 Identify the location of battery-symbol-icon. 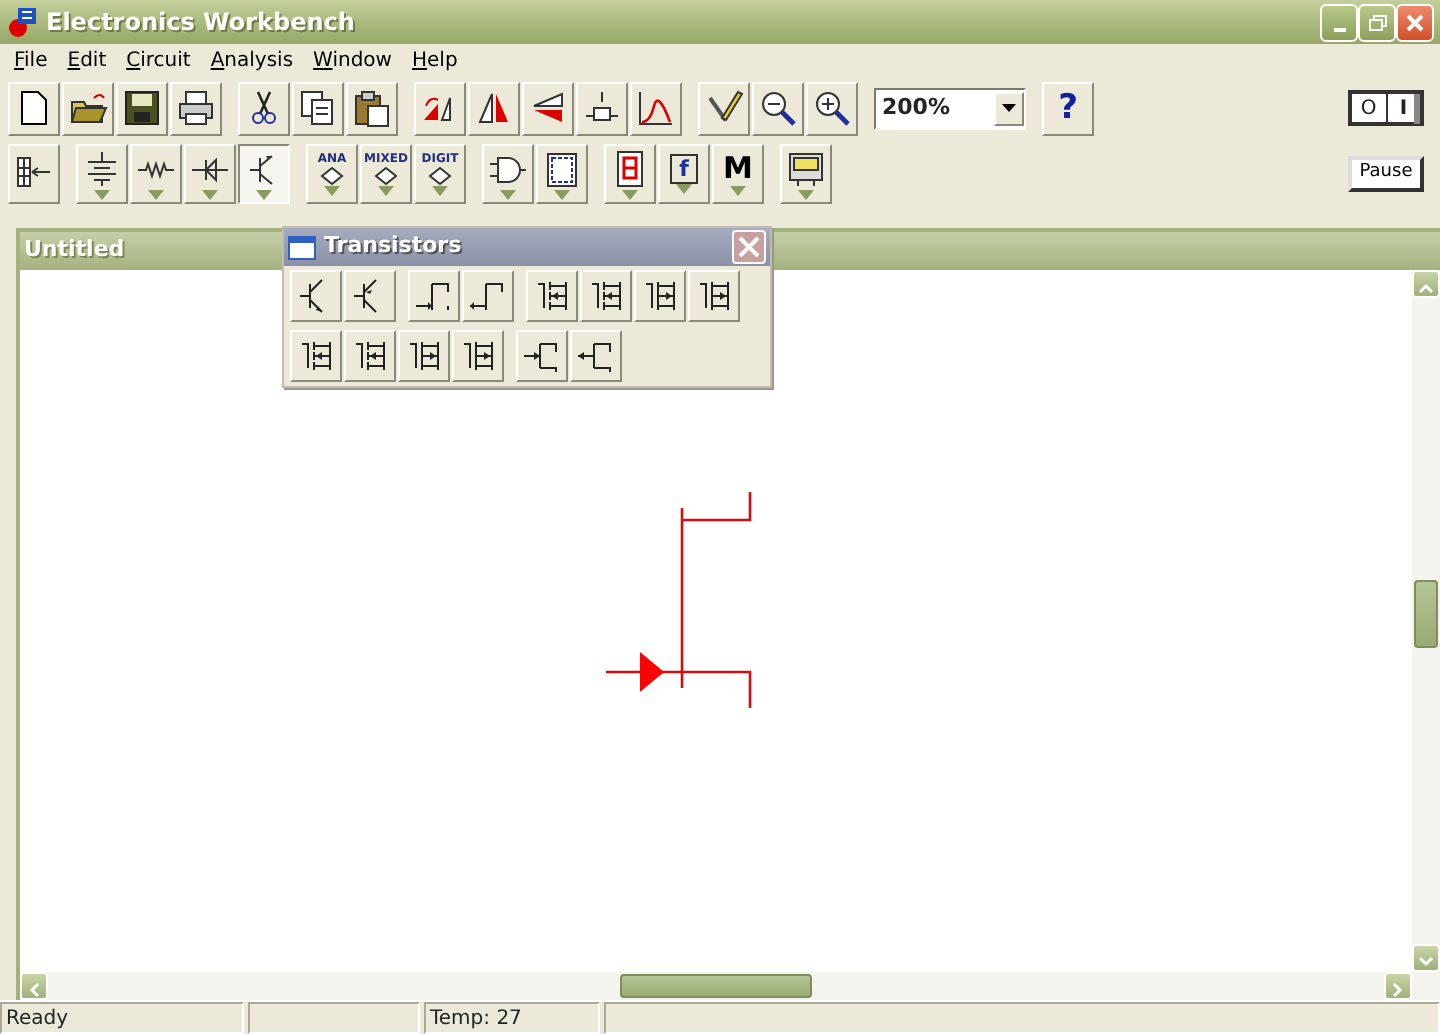
(102, 169).